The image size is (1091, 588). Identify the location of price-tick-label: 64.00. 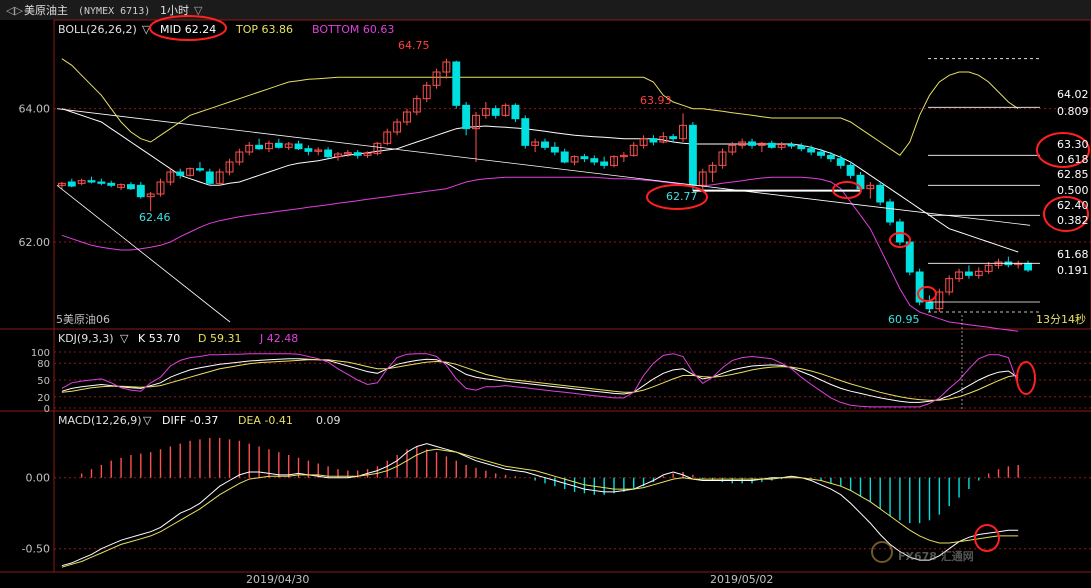
(35, 109).